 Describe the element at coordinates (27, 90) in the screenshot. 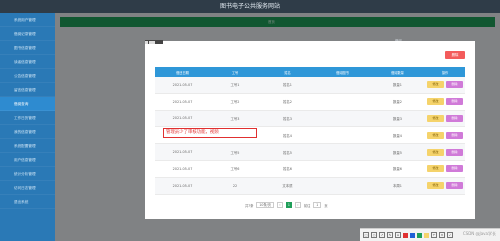

I see `sidebar-item-messages: 留言信息管理` at that location.